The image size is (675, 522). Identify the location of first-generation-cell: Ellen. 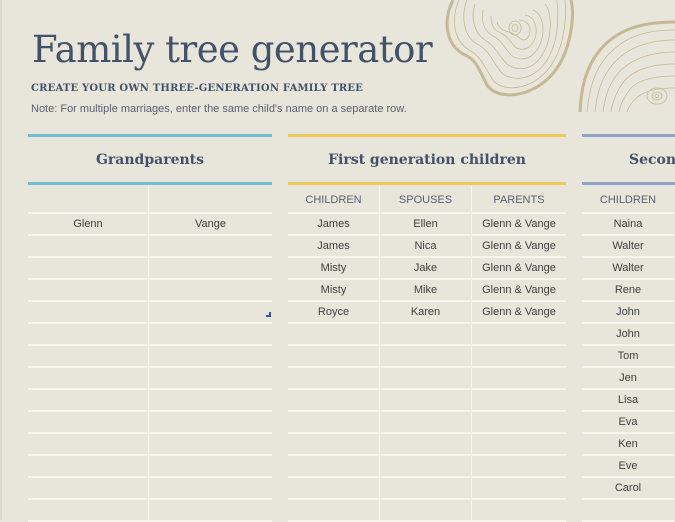
(426, 225).